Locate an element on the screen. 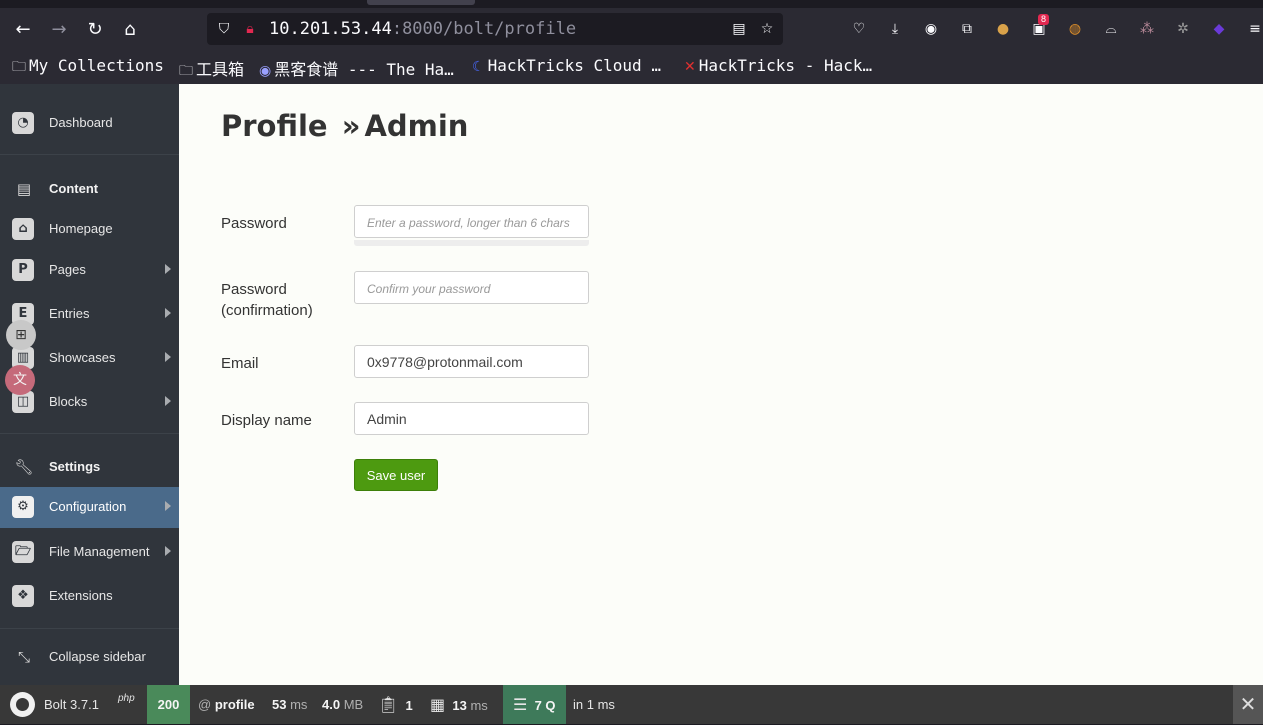 This screenshot has height=725, width=1263. render-panel: ▦ 13 ms is located at coordinates (459, 704).